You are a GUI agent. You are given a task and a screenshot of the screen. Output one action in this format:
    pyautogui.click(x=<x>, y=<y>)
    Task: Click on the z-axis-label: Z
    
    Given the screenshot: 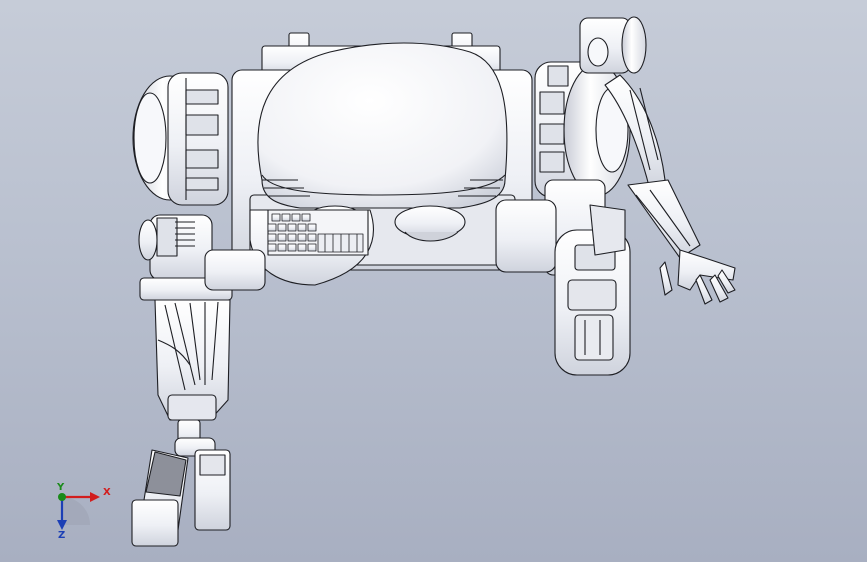 What is the action you would take?
    pyautogui.click(x=62, y=535)
    